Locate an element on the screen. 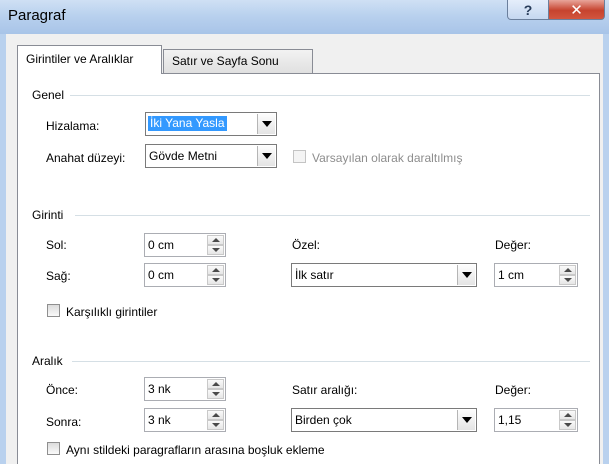 This screenshot has width=609, height=464. left-indent-spinner: 0 cm is located at coordinates (185, 245).